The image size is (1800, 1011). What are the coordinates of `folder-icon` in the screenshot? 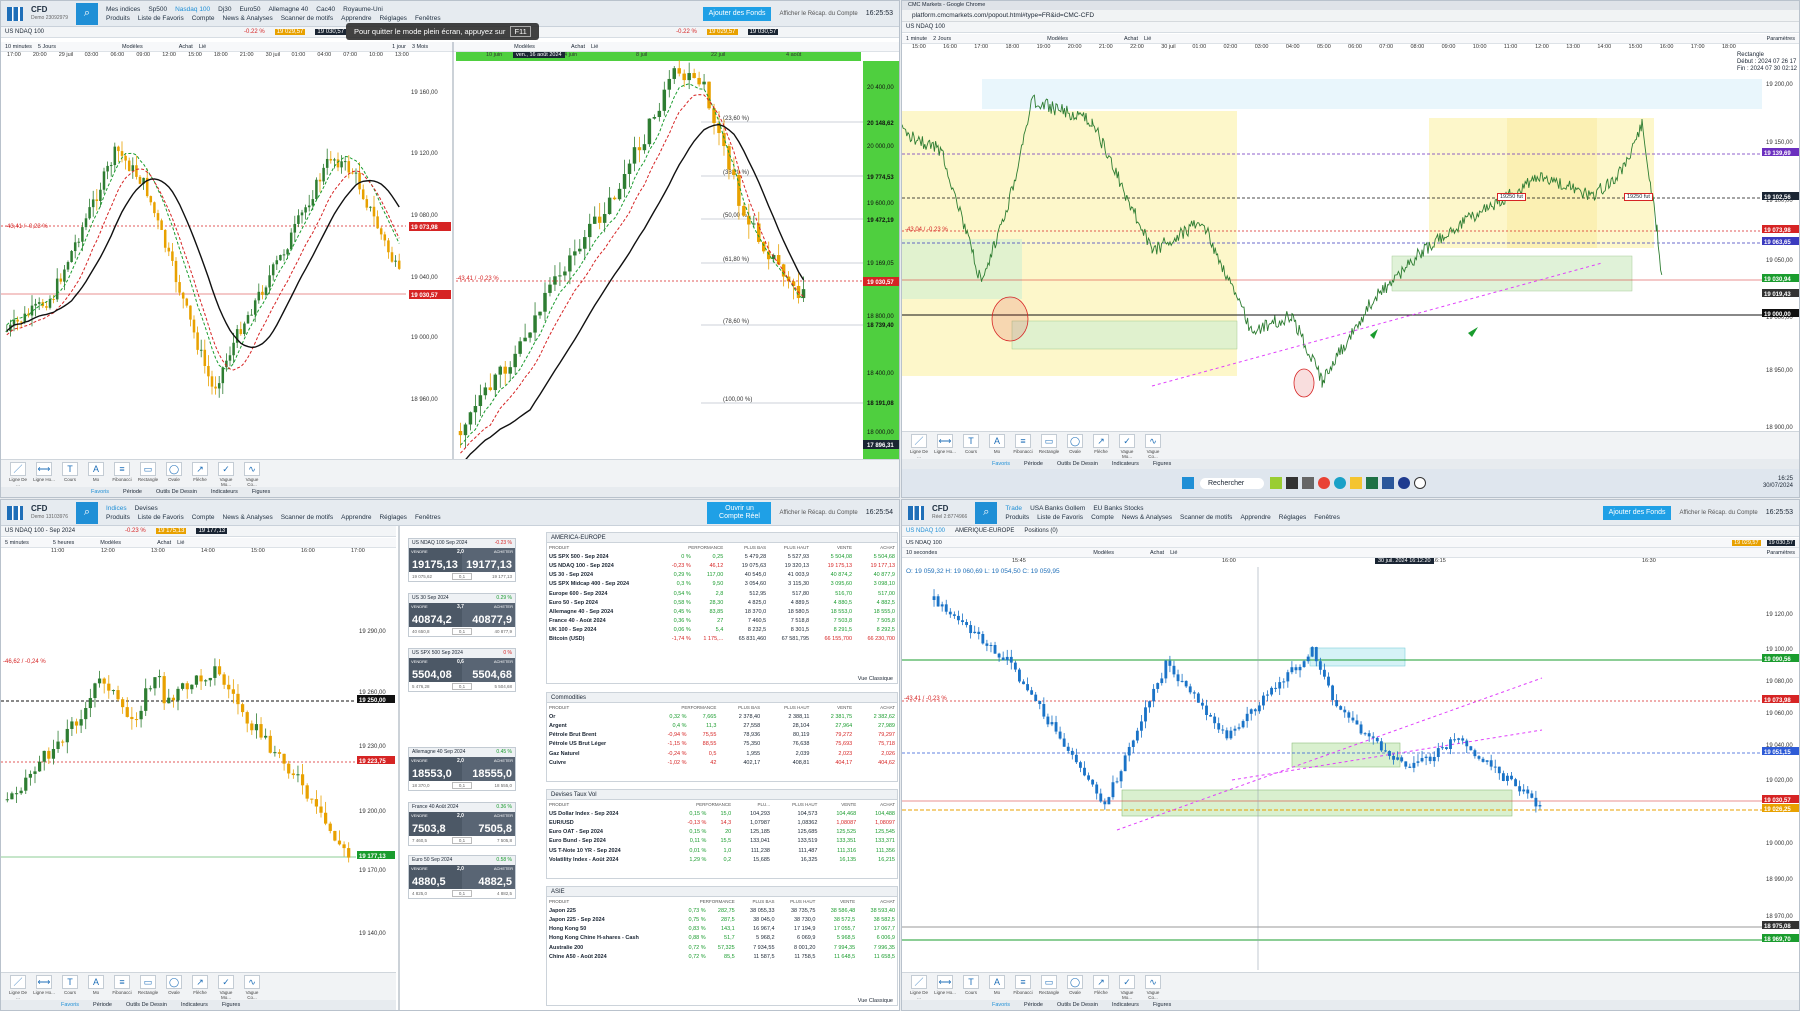 It's located at (1356, 483).